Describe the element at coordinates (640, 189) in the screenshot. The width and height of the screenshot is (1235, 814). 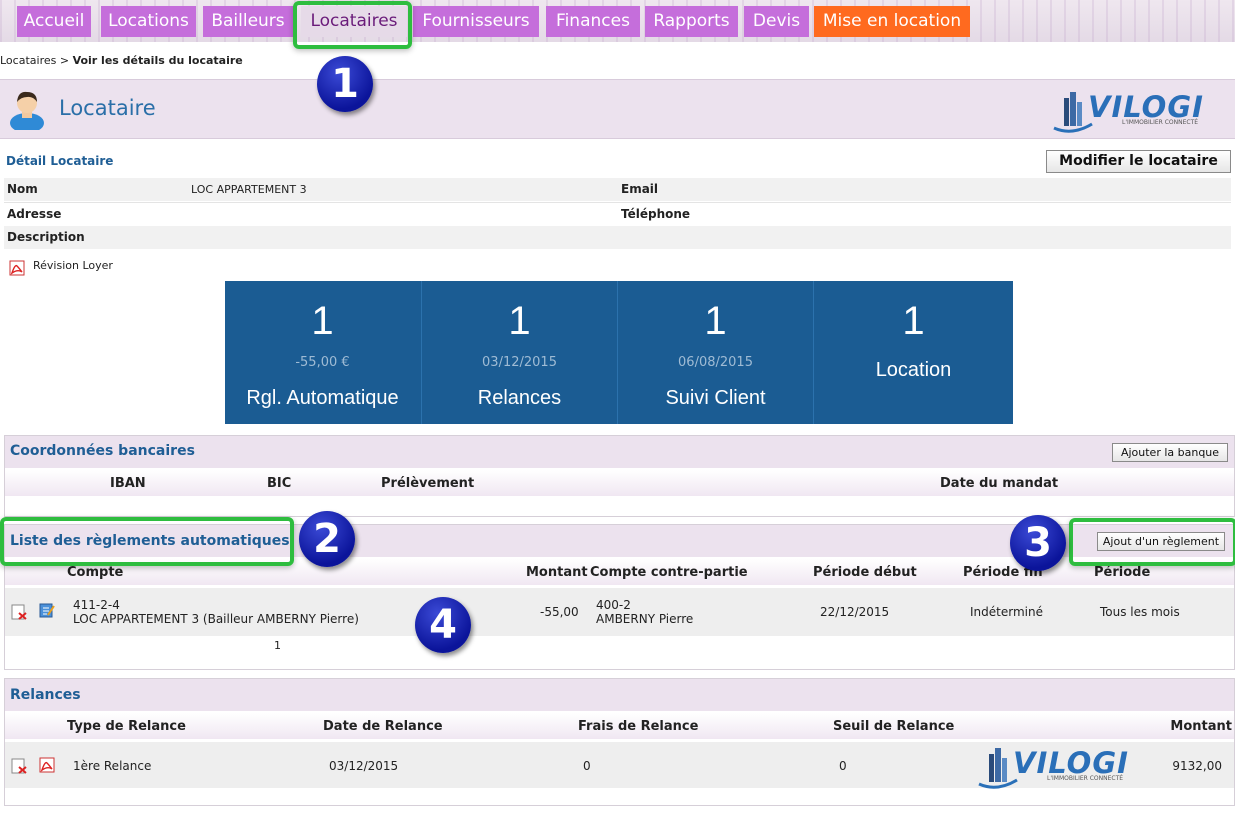
I see `email-label: Email` at that location.